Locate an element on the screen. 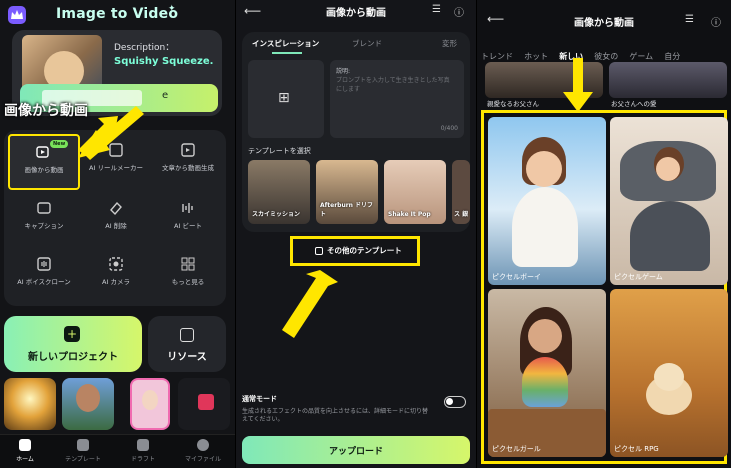  template-label: 親愛なるお父さん is located at coordinates (513, 104).